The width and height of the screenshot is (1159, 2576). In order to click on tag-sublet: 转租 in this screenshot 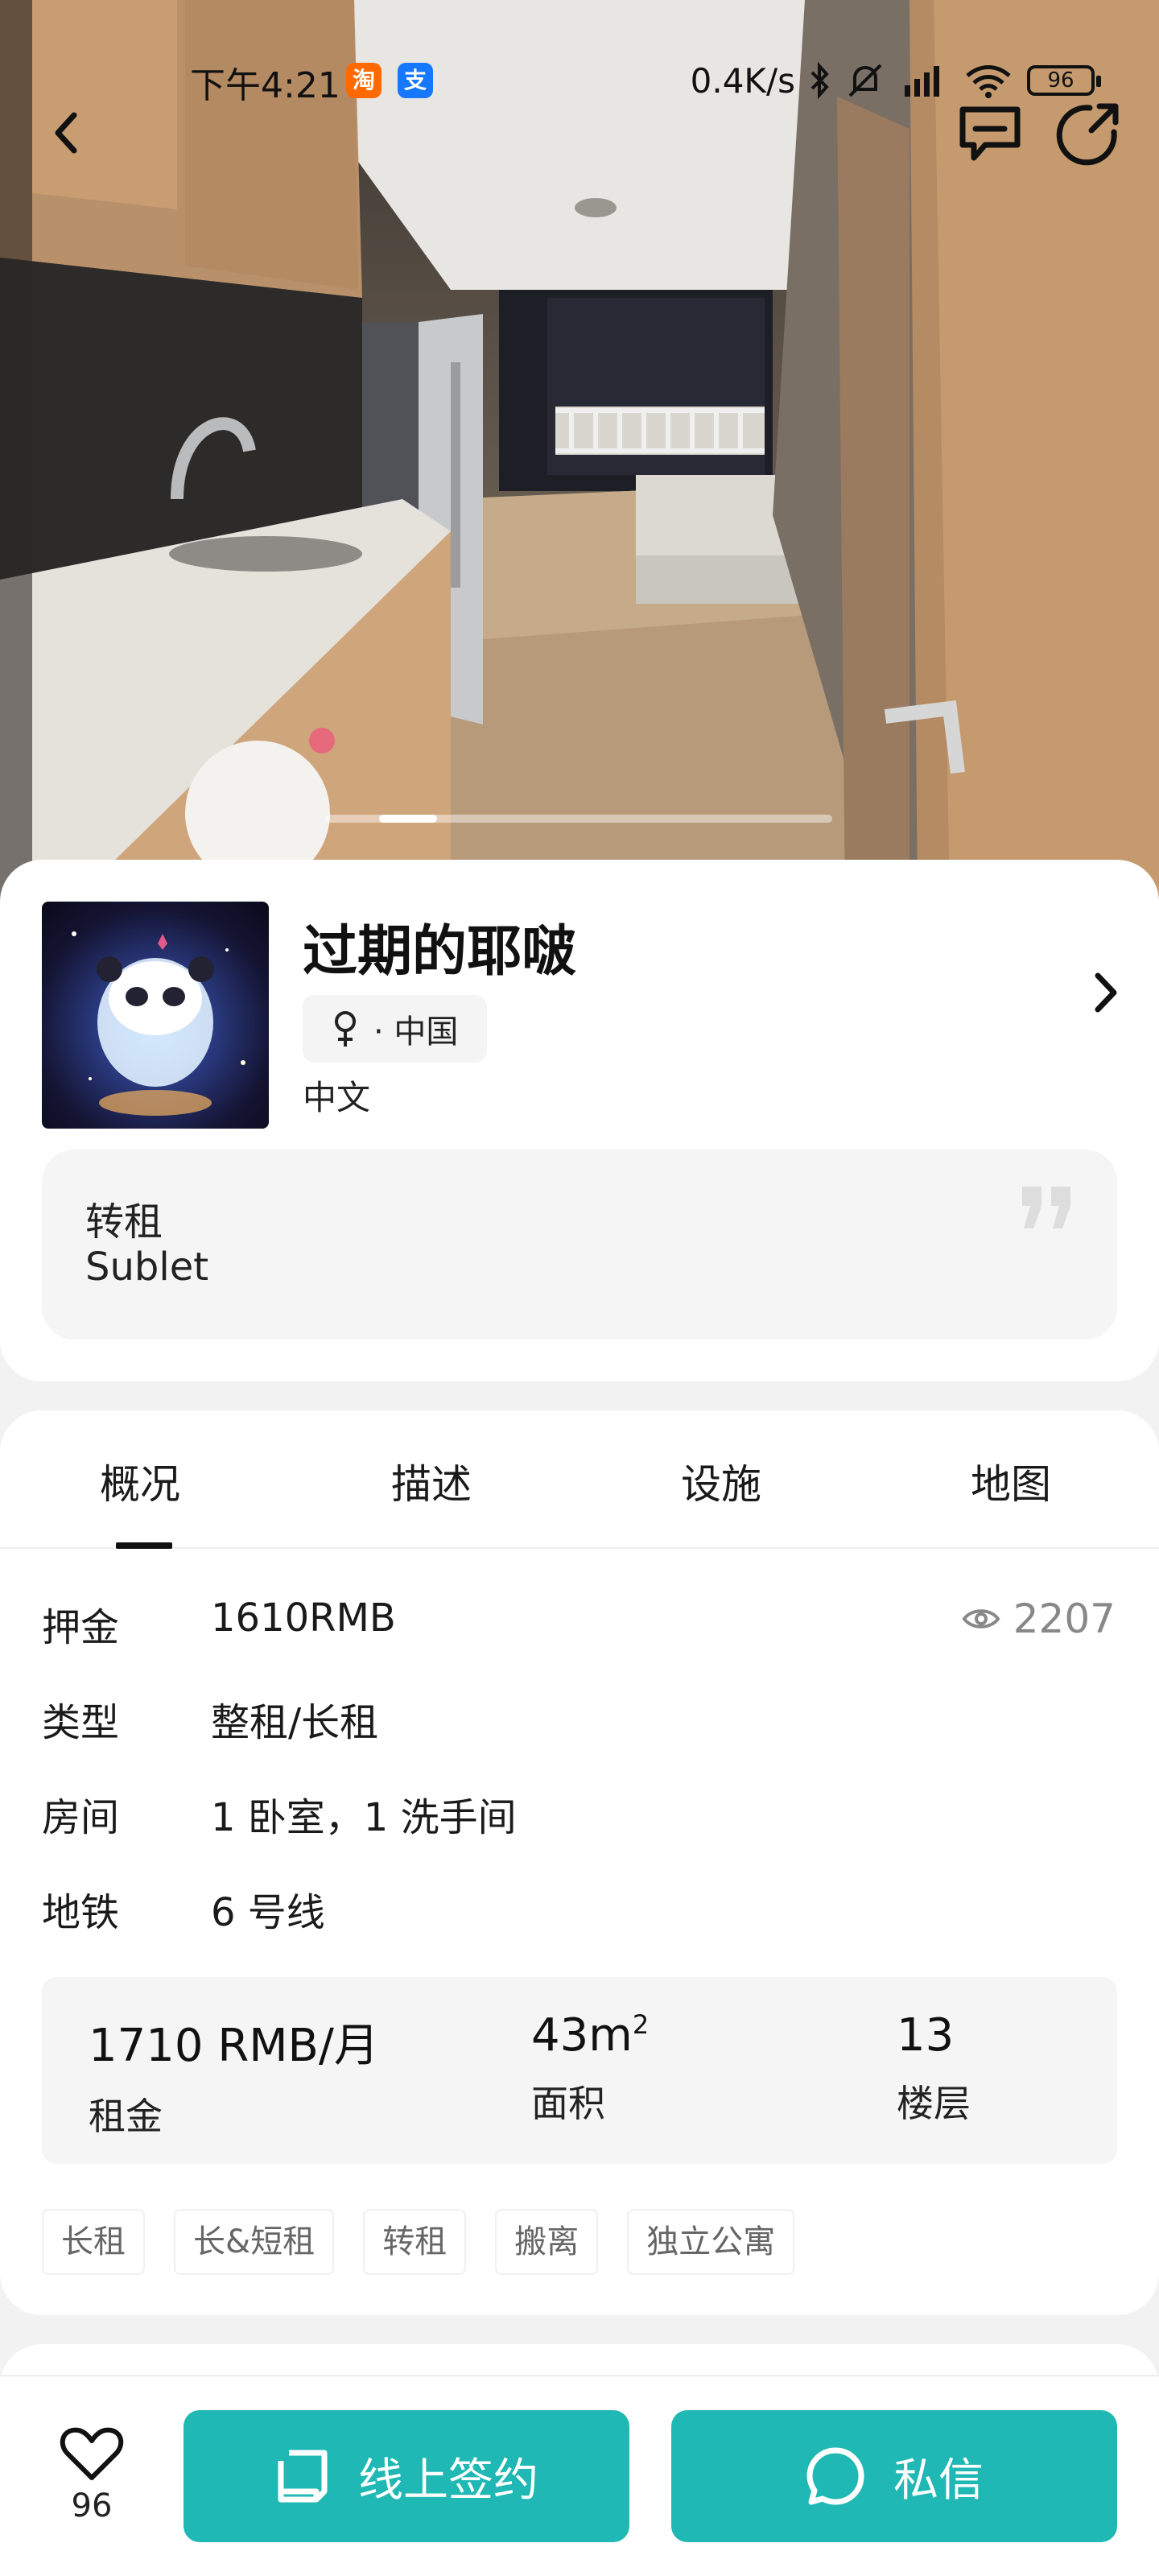, I will do `click(415, 2242)`.